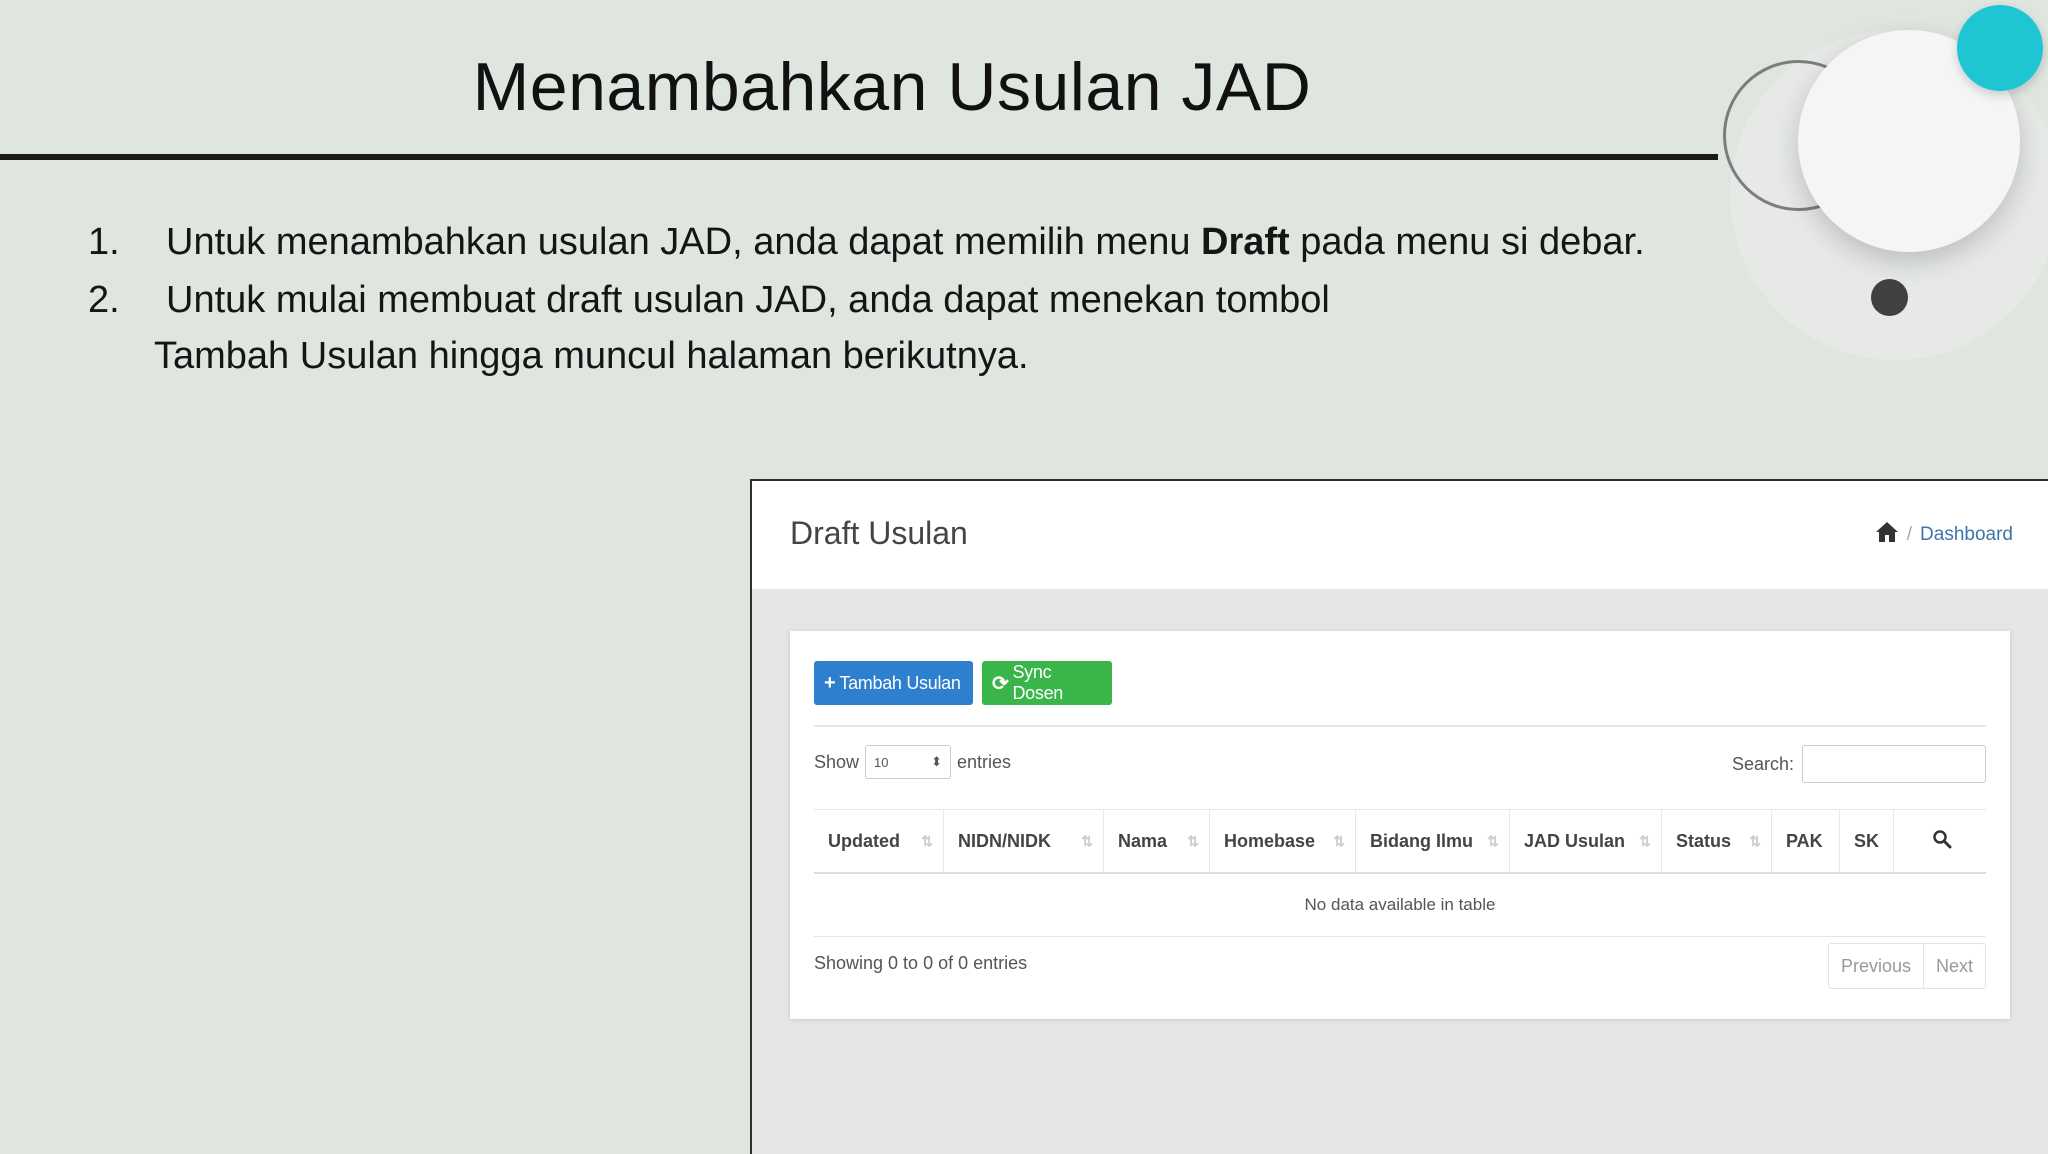 This screenshot has width=2048, height=1154. What do you see at coordinates (859, 157) in the screenshot?
I see `title-underline` at bounding box center [859, 157].